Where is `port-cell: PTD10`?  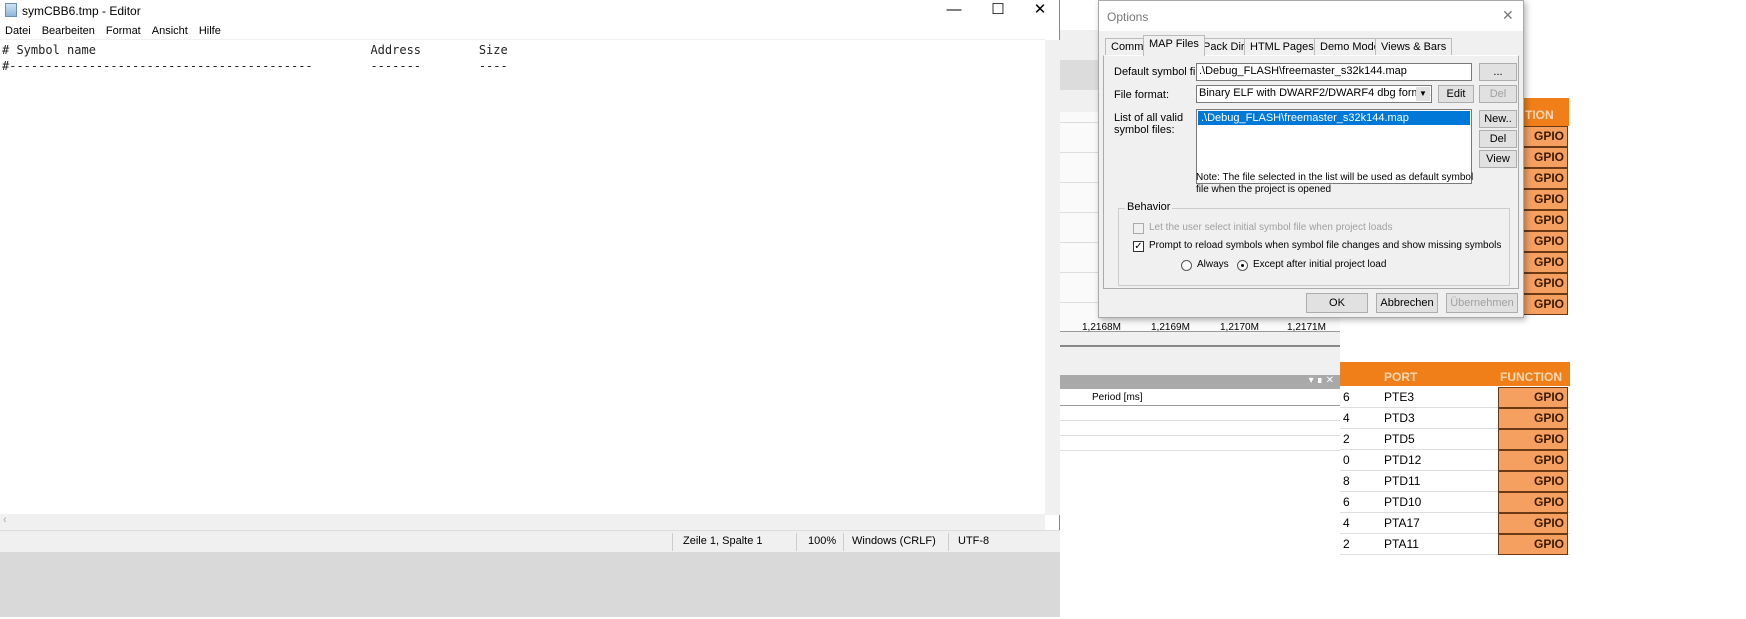
port-cell: PTD10 is located at coordinates (1403, 502).